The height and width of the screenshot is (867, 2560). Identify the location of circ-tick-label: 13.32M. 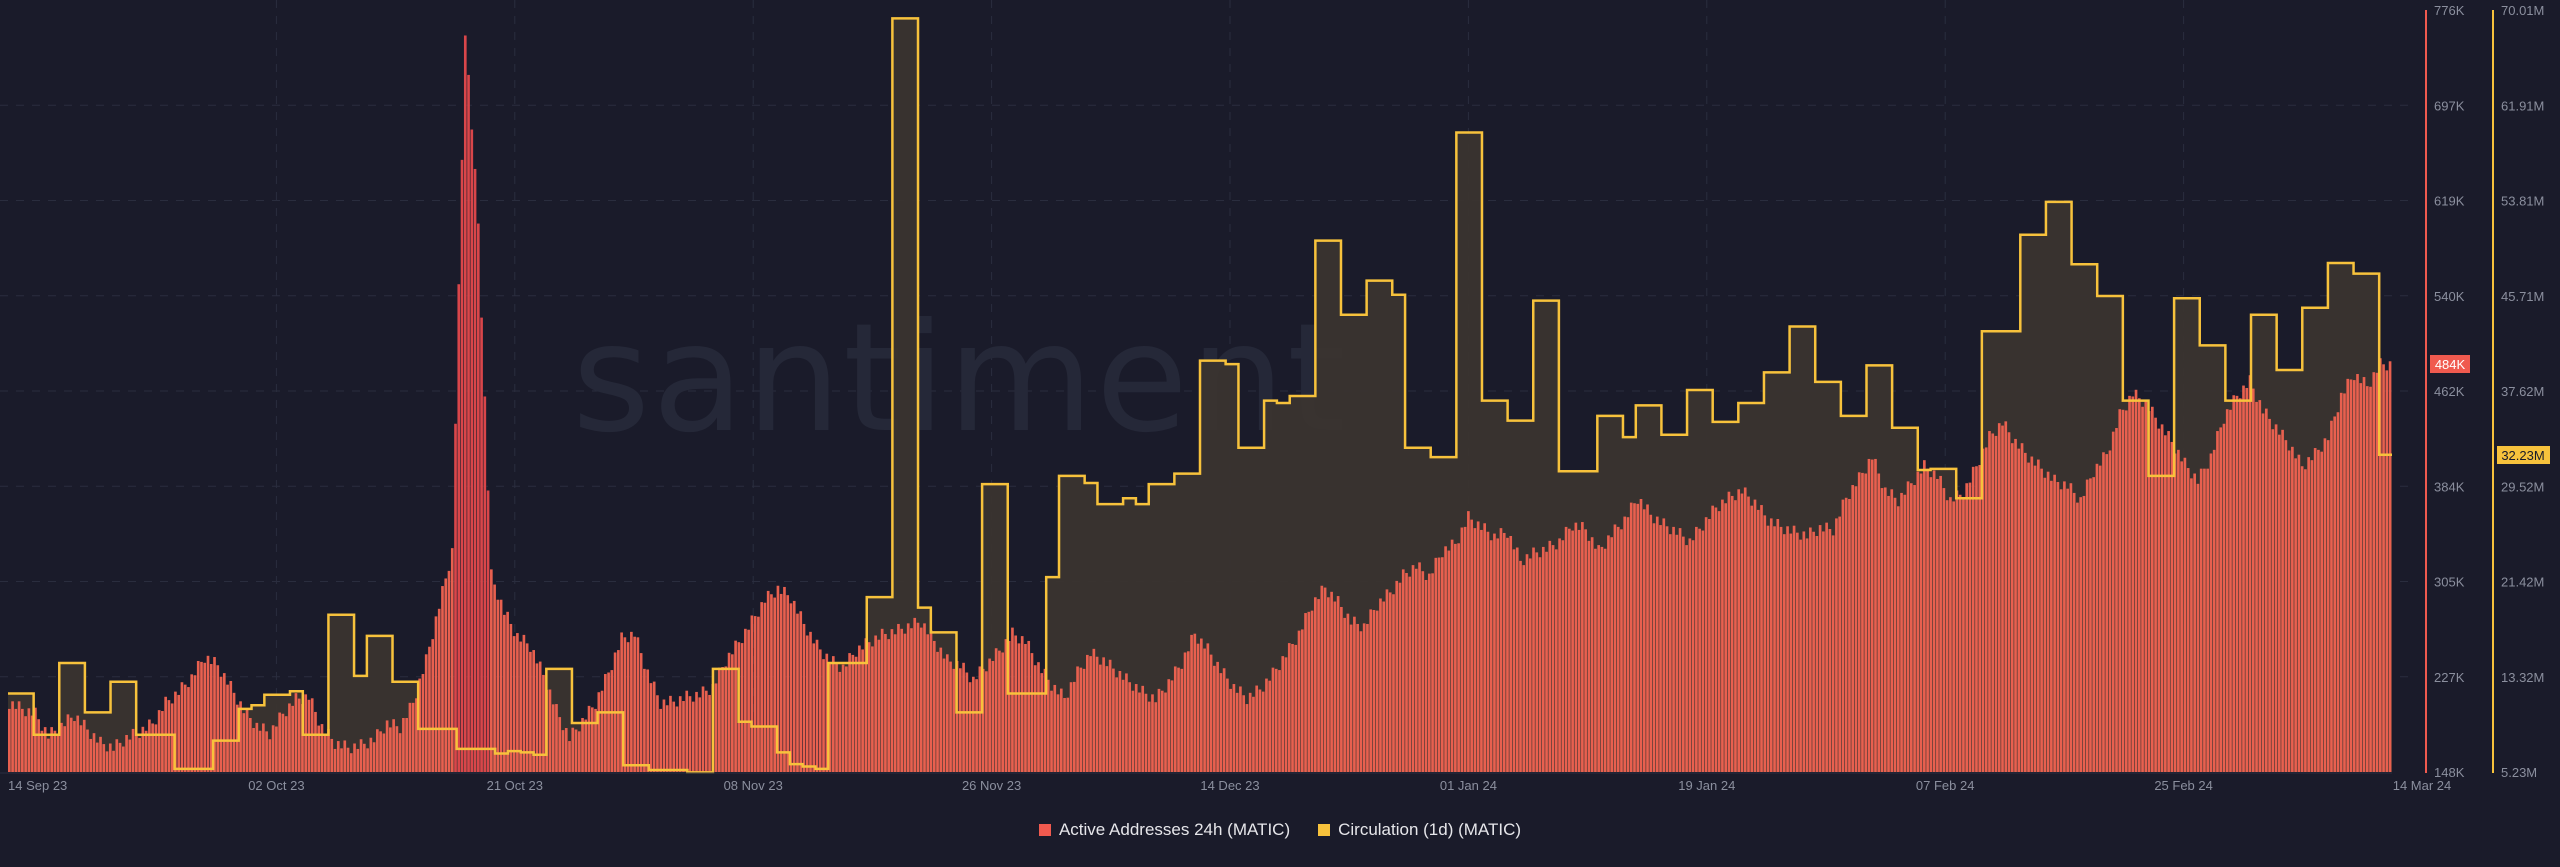
(2522, 677).